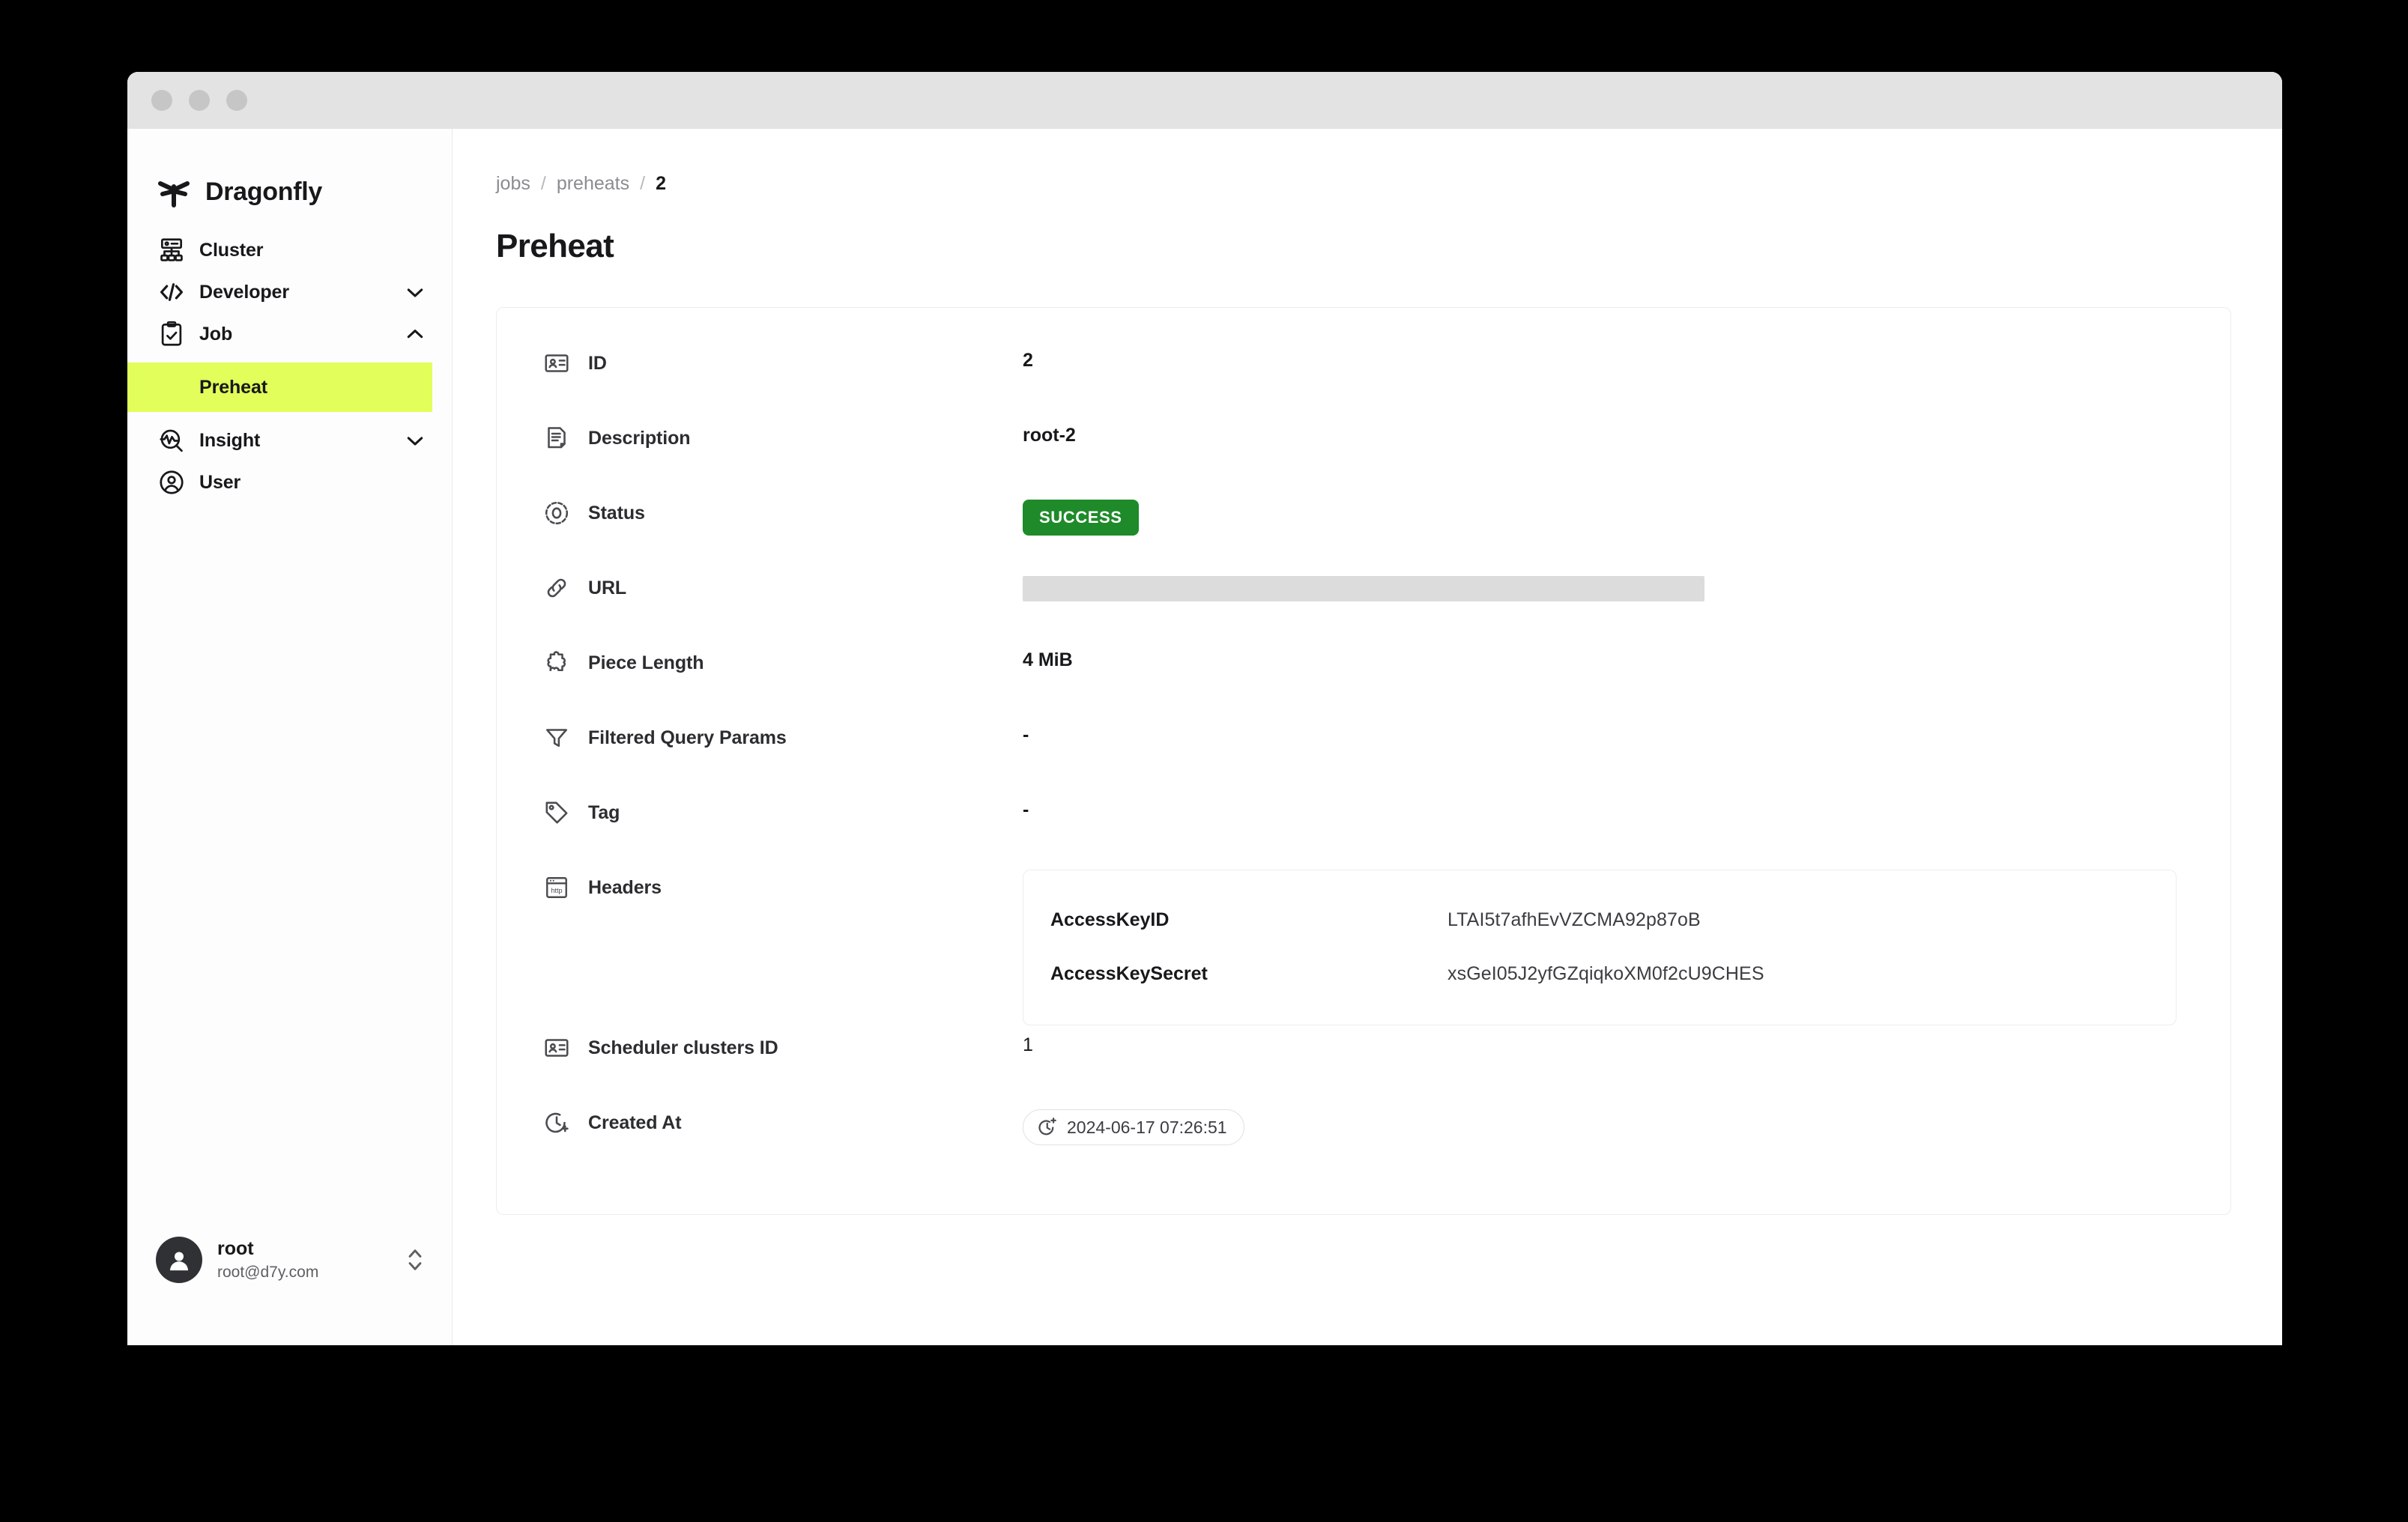 The height and width of the screenshot is (1522, 2408). What do you see at coordinates (1627, 356) in the screenshot?
I see `detail-value: 2` at bounding box center [1627, 356].